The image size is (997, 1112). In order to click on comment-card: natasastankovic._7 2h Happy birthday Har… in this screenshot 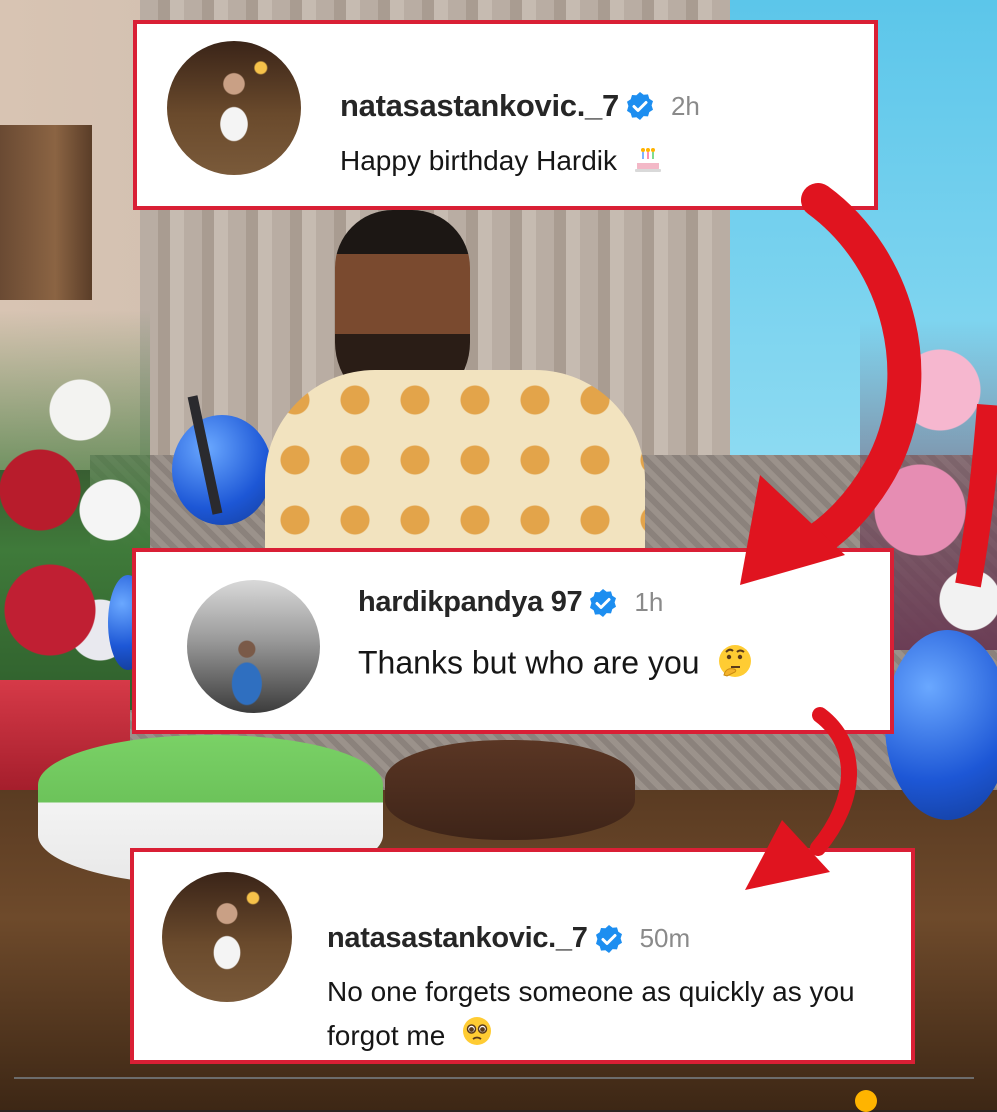, I will do `click(505, 115)`.